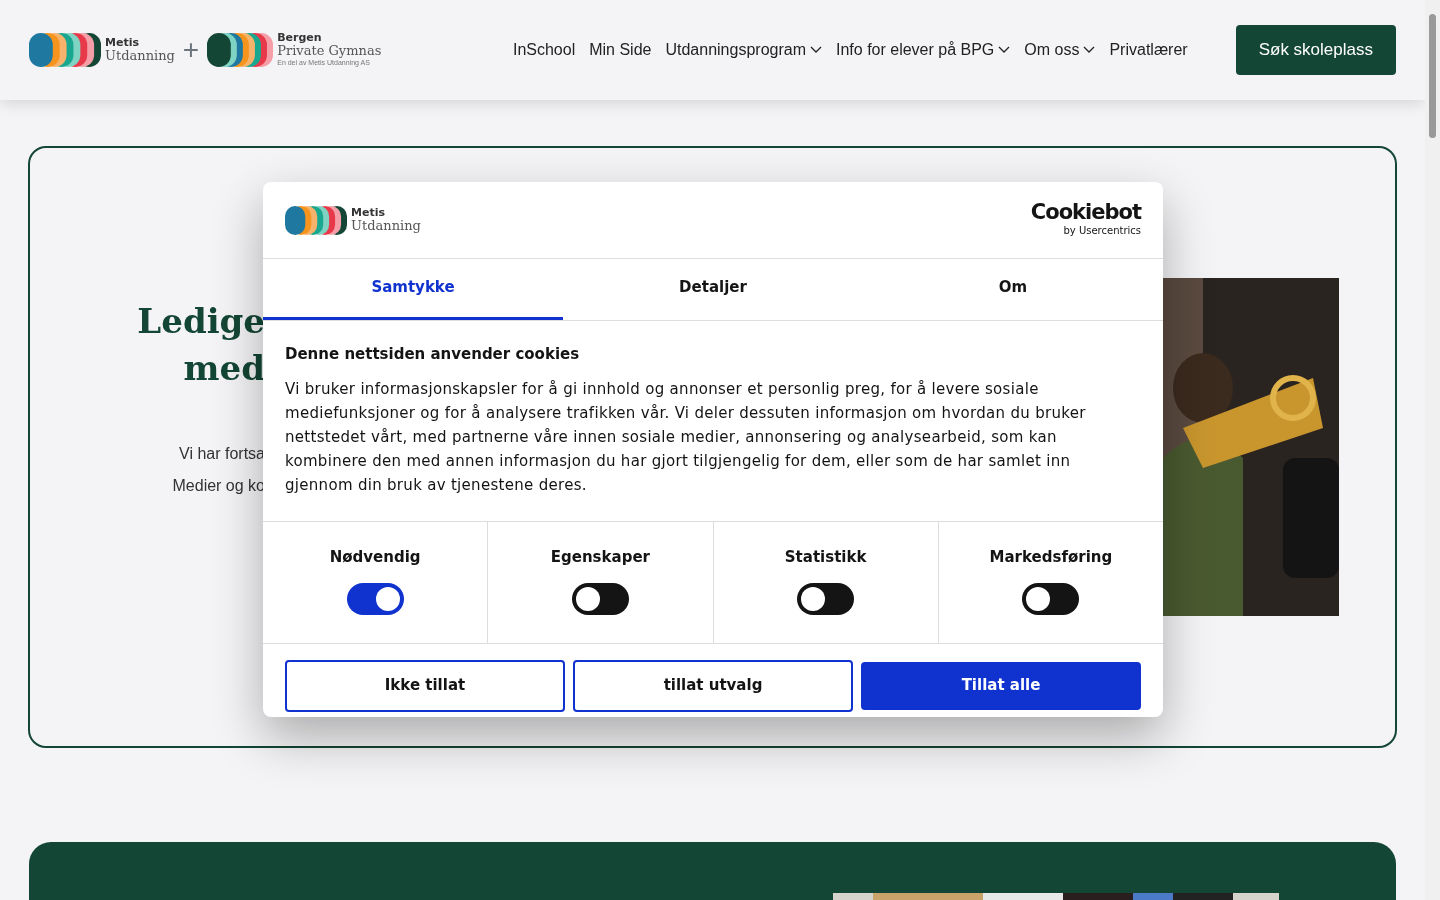 The image size is (1440, 900). What do you see at coordinates (433, 354) in the screenshot?
I see `dialog-title: Denne nettsiden anvender cookies` at bounding box center [433, 354].